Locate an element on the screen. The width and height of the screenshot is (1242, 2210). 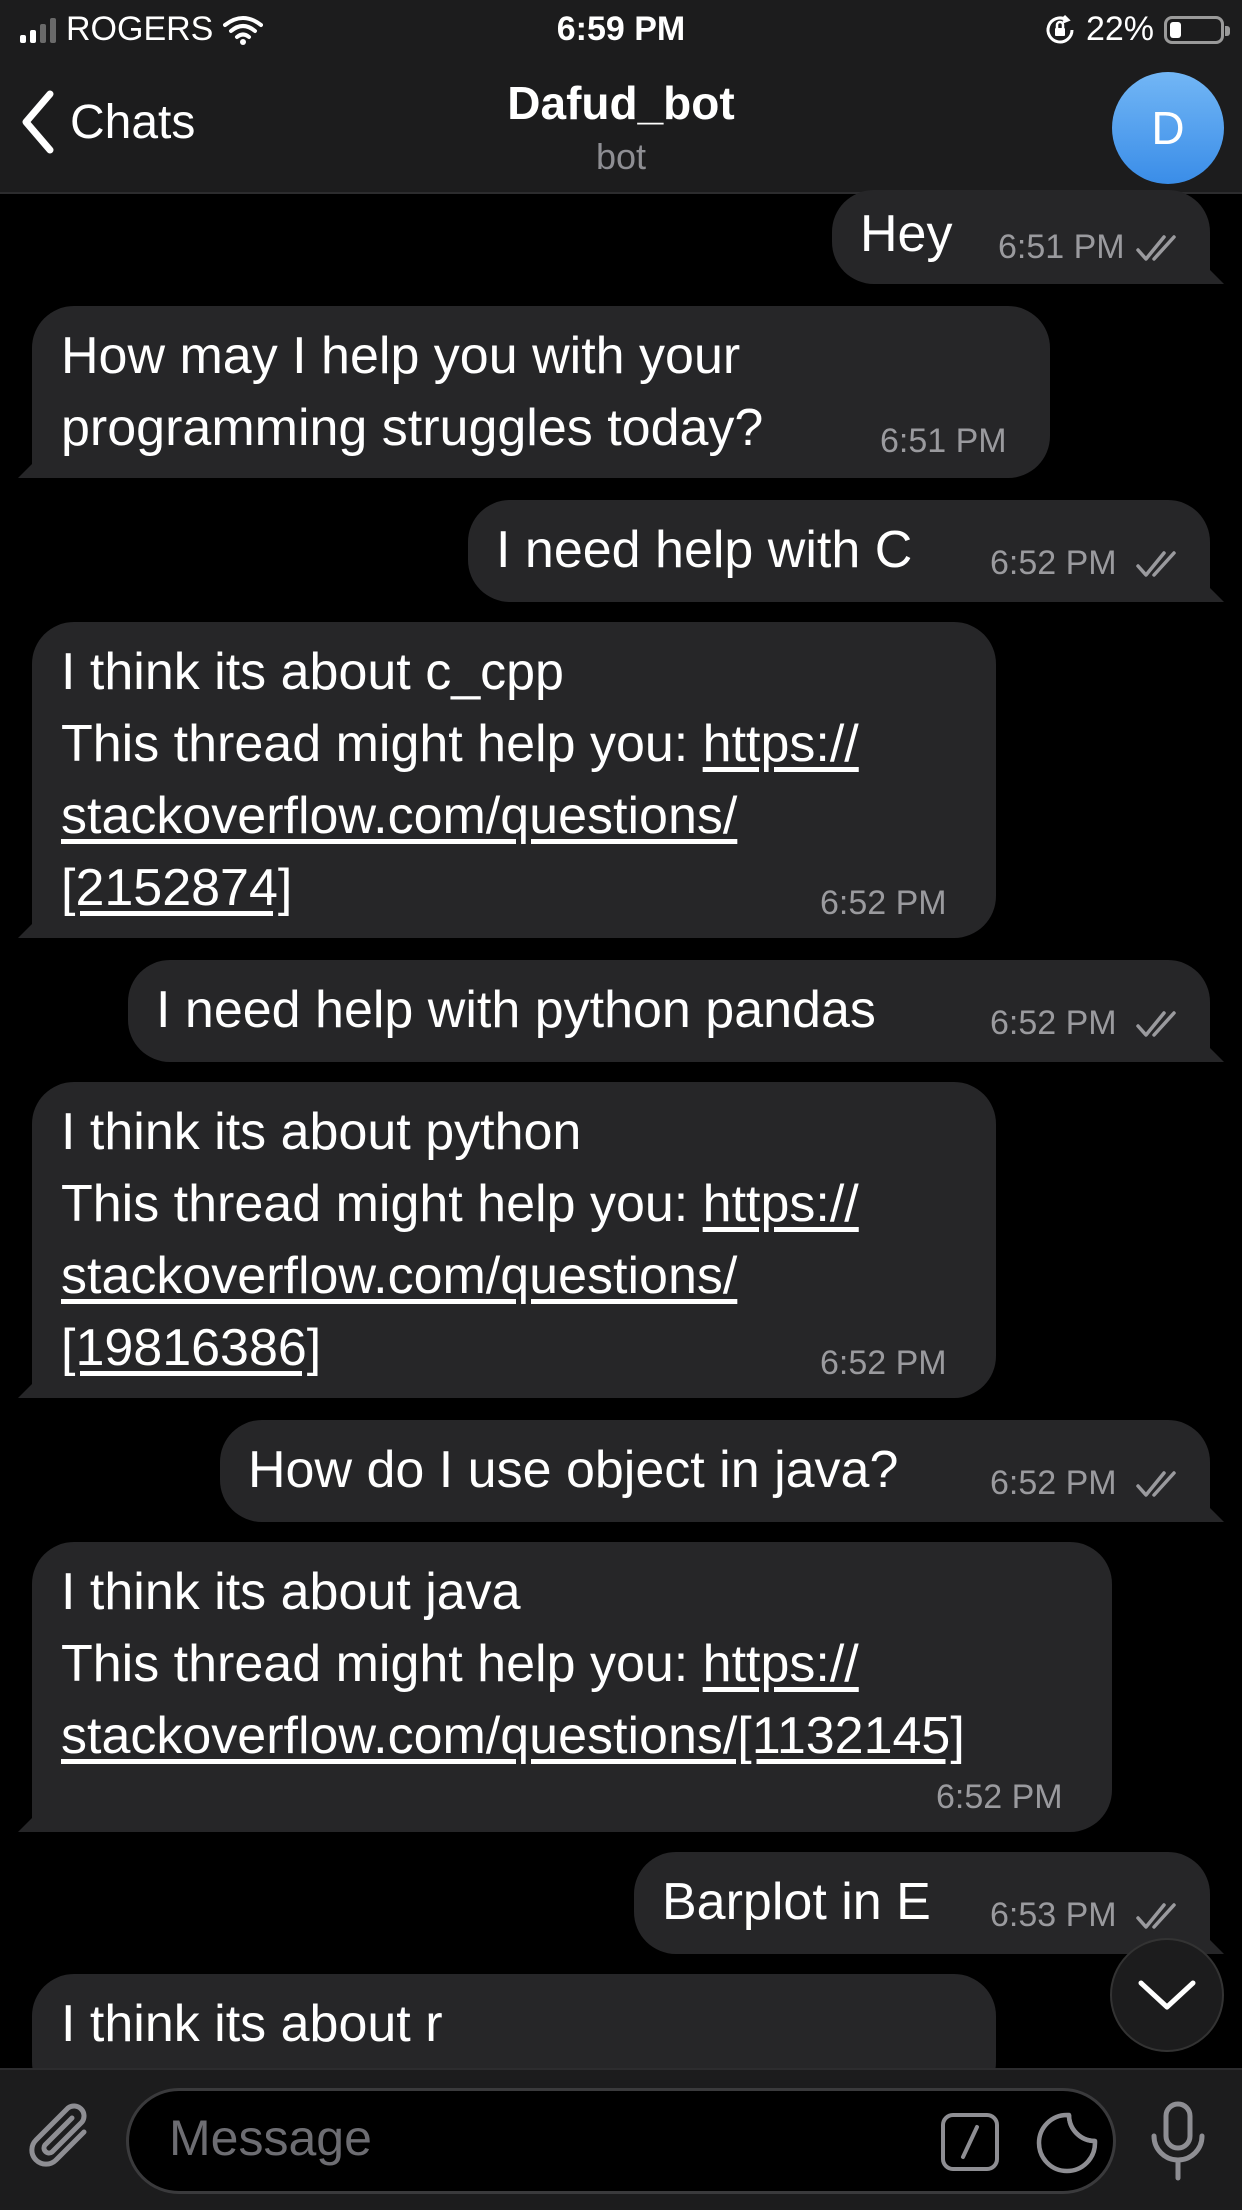
avatar-initial: D is located at coordinates (1168, 128).